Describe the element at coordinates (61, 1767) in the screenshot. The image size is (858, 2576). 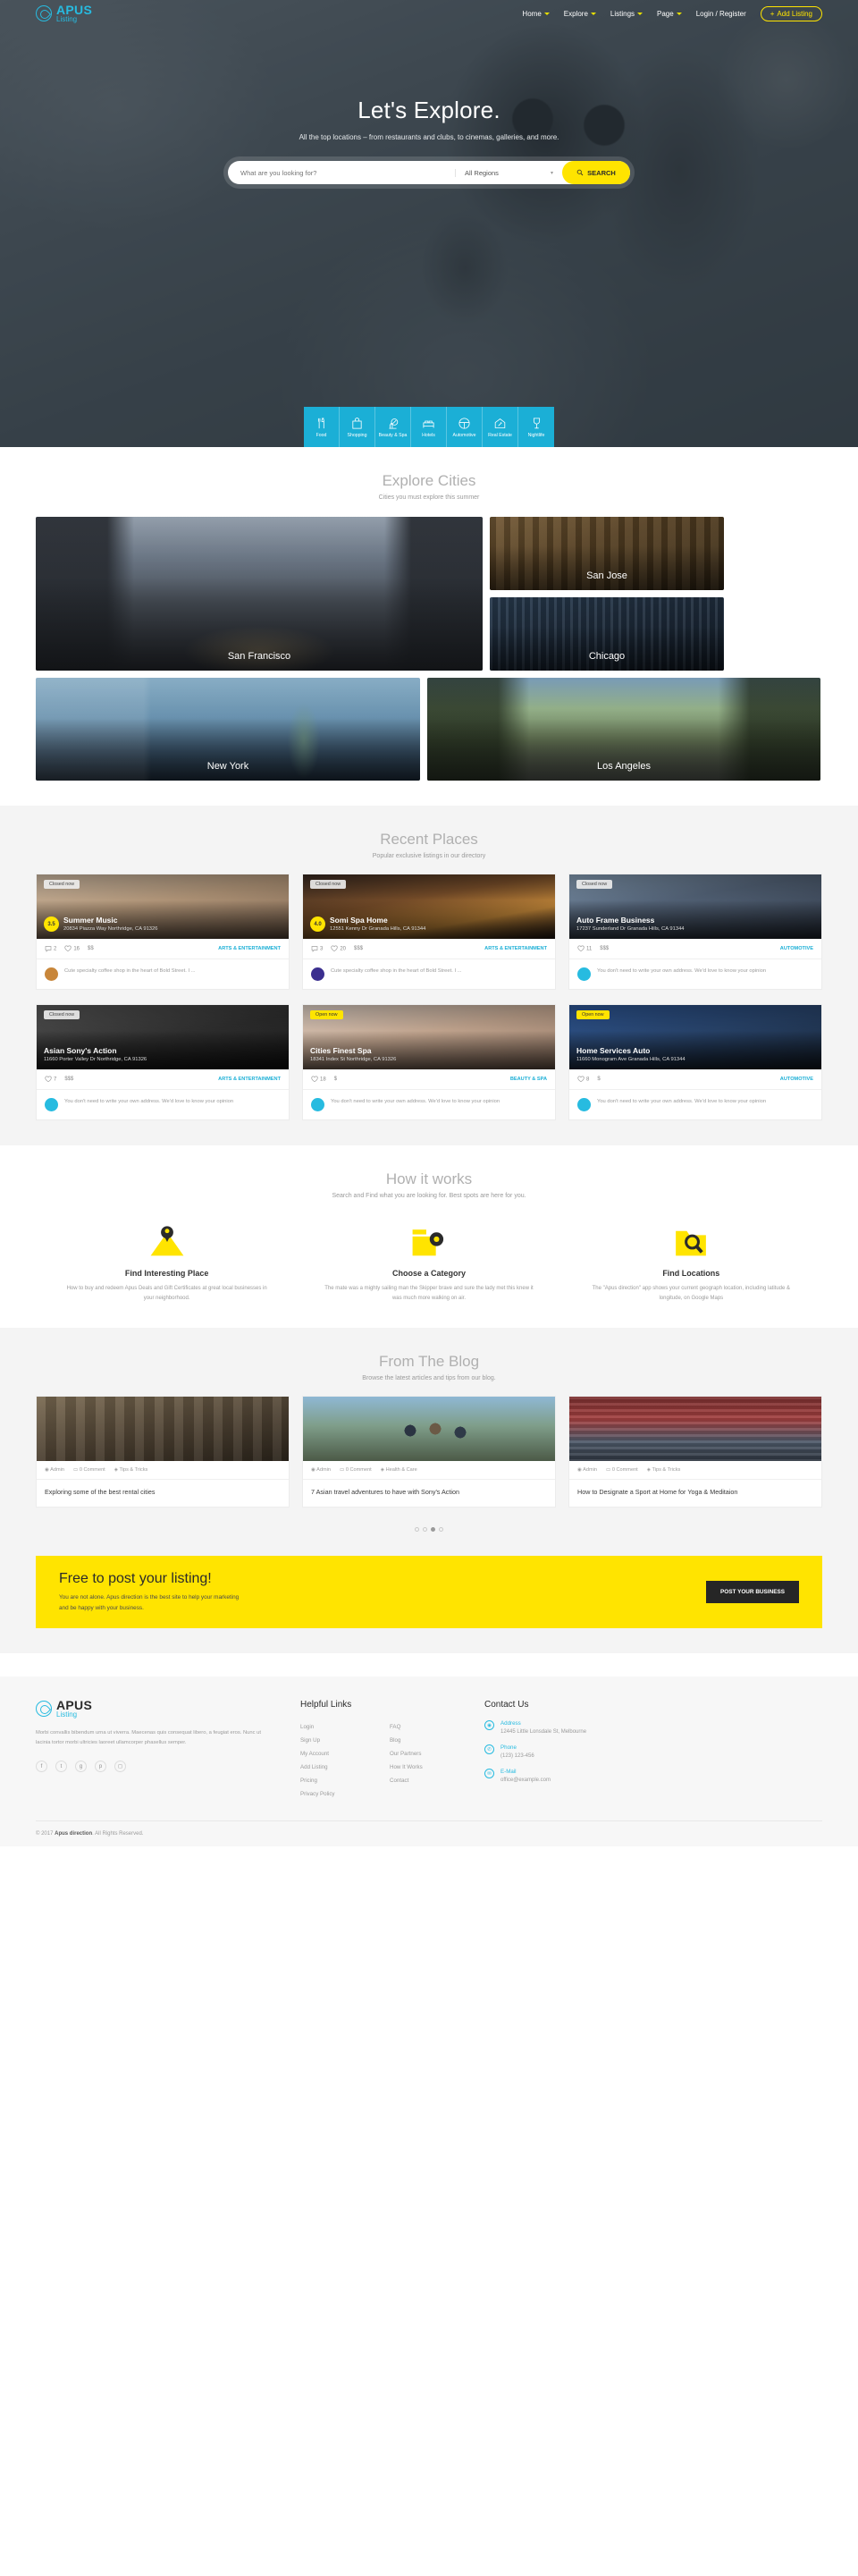
I see `twitter-icon: t` at that location.